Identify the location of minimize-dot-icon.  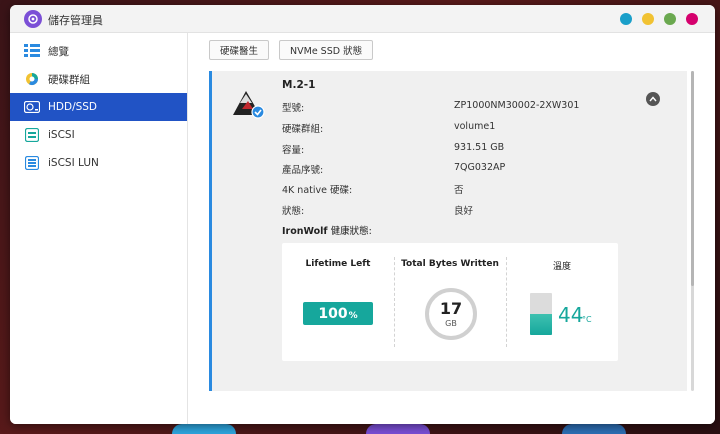
(626, 19).